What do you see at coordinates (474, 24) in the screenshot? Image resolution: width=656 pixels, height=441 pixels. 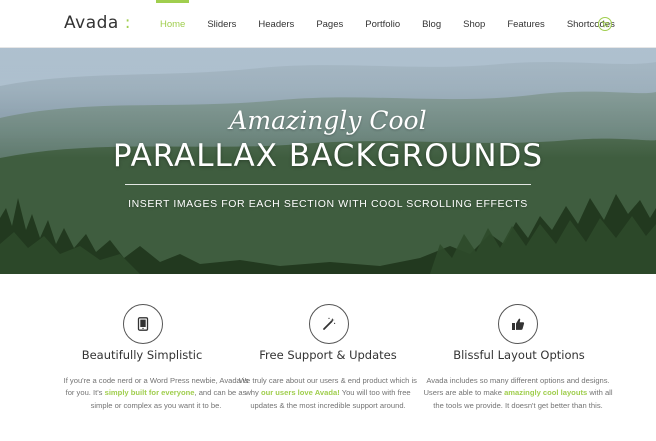 I see `nav-item-shop: Shop` at bounding box center [474, 24].